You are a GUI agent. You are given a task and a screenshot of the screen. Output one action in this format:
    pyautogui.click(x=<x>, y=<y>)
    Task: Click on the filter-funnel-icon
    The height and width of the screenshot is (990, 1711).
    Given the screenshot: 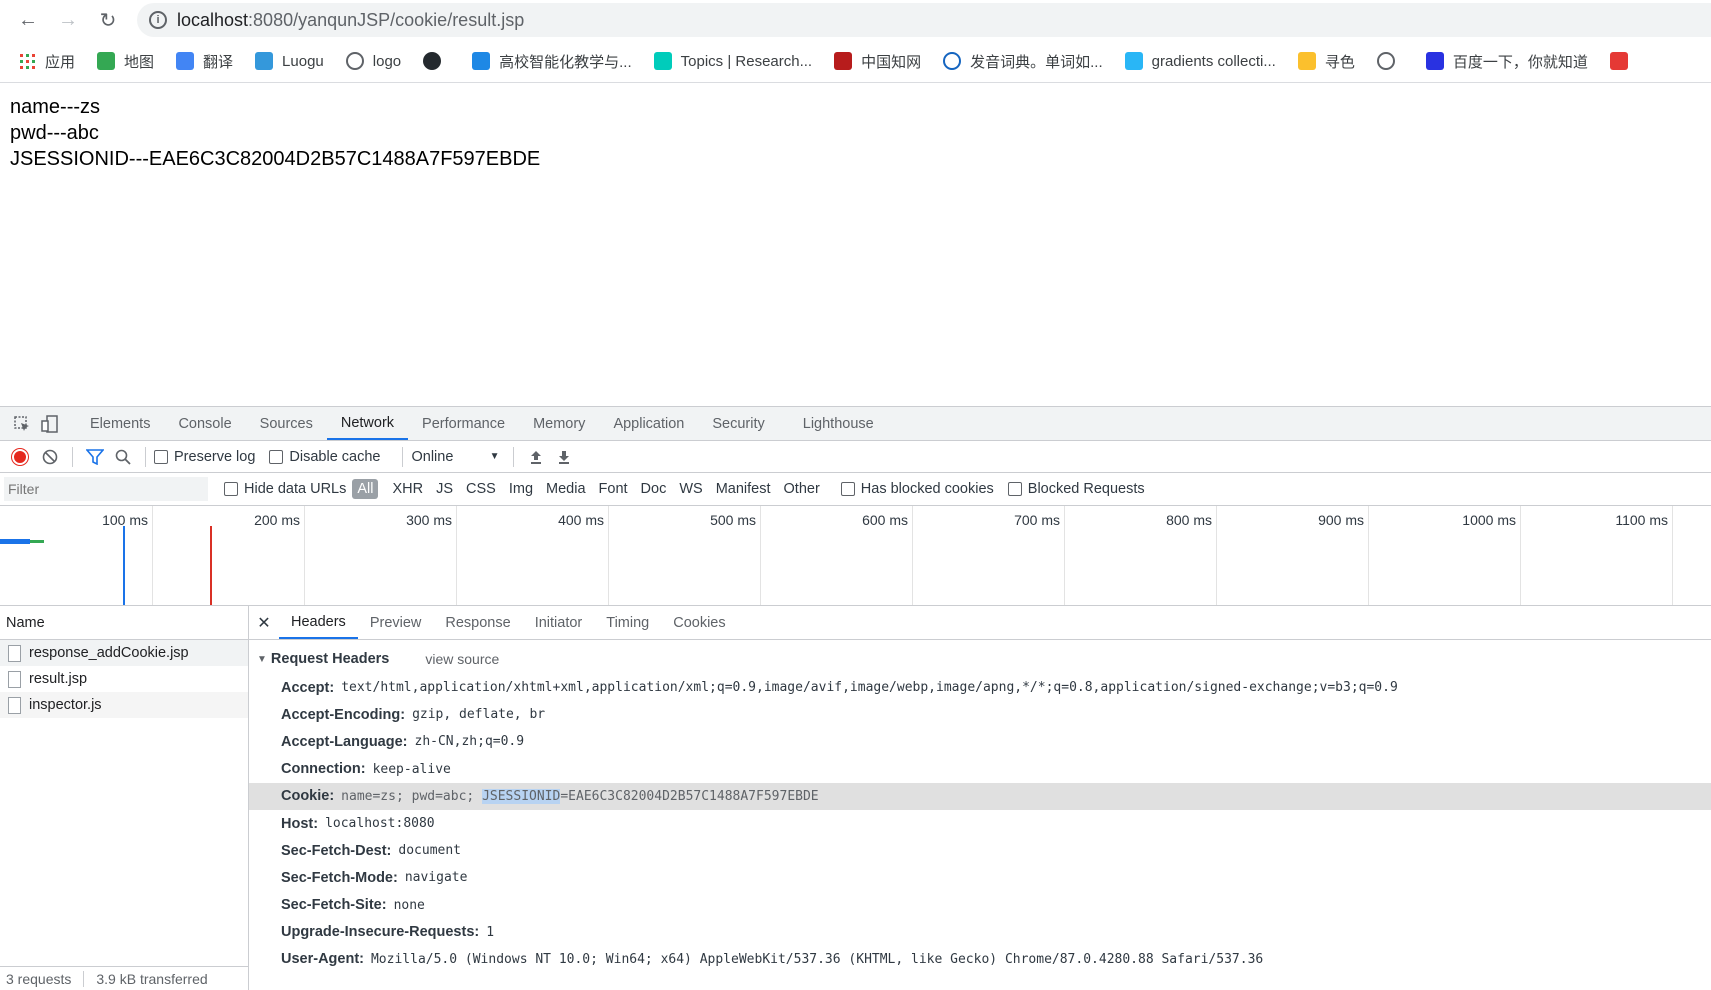 What is the action you would take?
    pyautogui.click(x=95, y=456)
    